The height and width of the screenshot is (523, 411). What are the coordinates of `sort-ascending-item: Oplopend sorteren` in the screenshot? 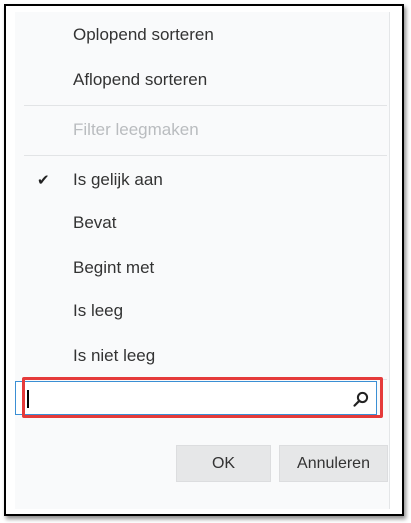 It's located at (143, 35).